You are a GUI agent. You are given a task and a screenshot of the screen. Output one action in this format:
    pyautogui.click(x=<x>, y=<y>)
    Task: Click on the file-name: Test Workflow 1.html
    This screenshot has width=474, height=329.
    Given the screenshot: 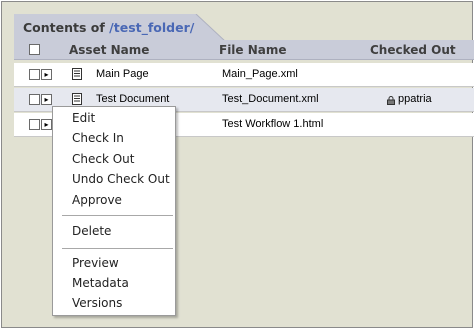 What is the action you would take?
    pyautogui.click(x=273, y=124)
    